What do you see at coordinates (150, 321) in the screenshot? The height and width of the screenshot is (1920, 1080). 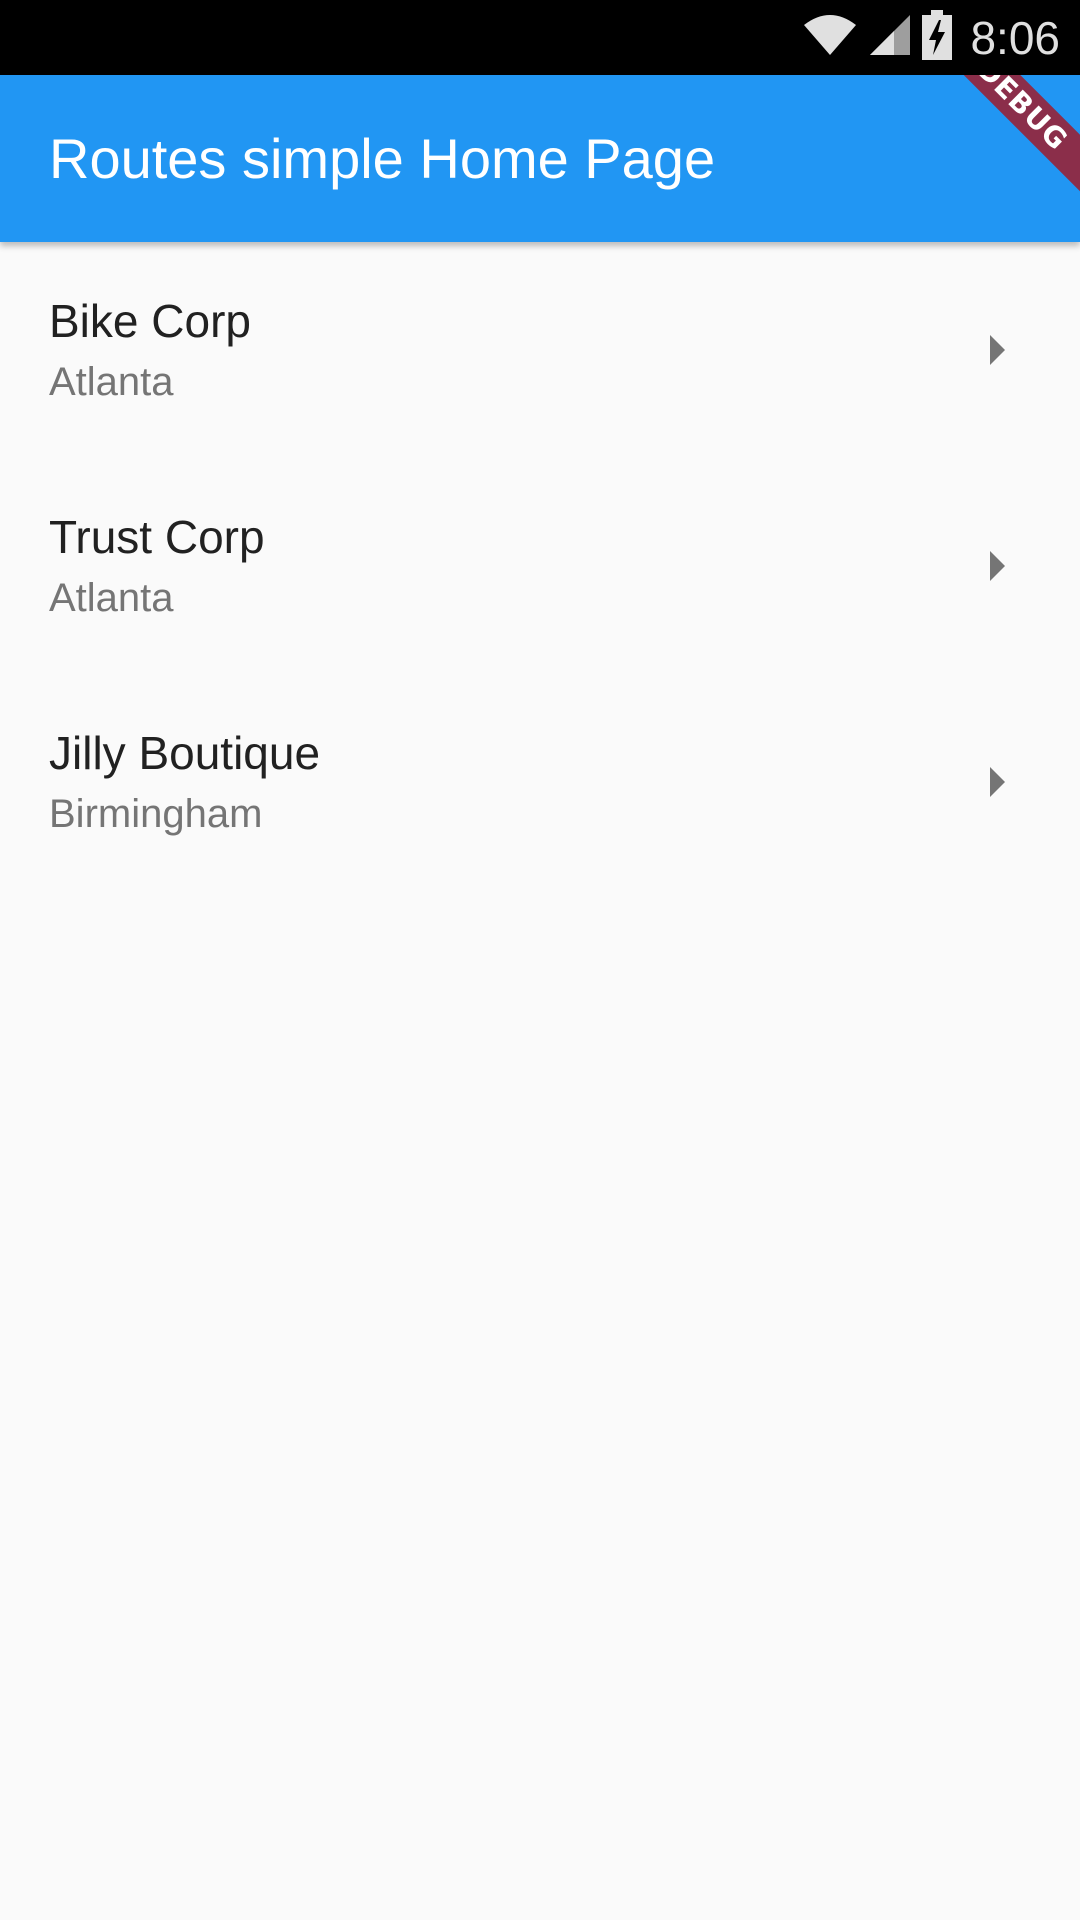 I see `list-item-title: Bike Corp` at bounding box center [150, 321].